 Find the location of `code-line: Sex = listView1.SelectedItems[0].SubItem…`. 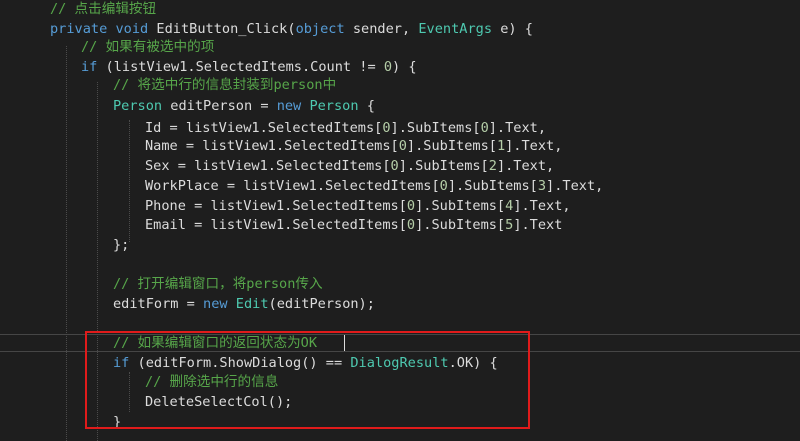

code-line: Sex = listView1.SelectedItems[0].SubItem… is located at coordinates (349, 166).